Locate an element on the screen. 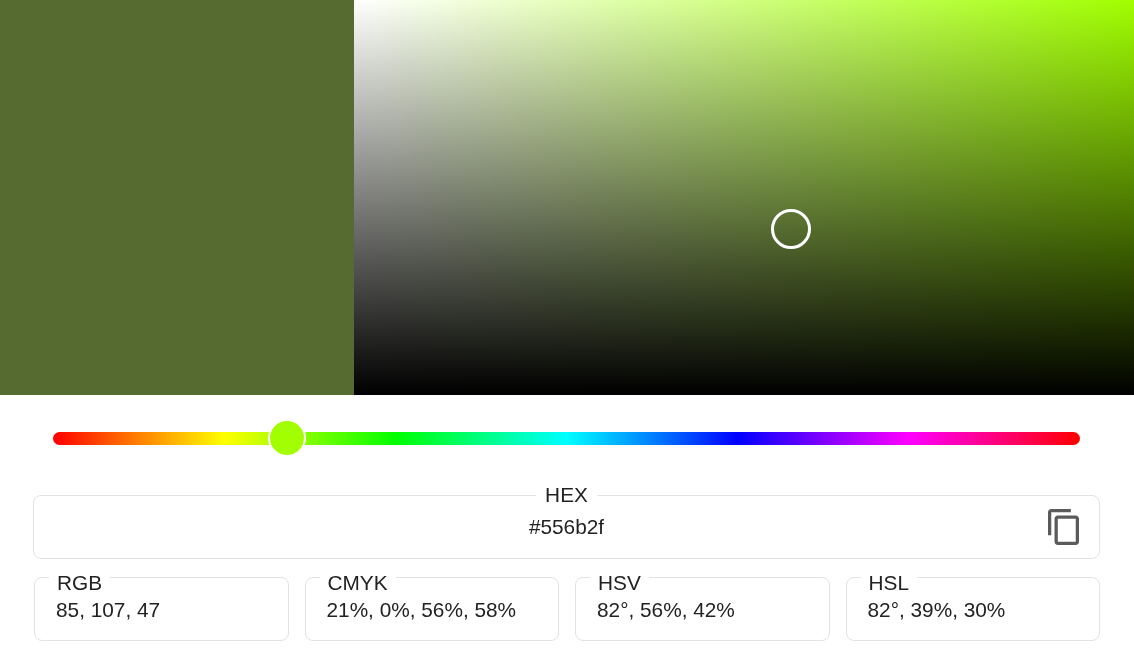 This screenshot has width=1134, height=666. copy-icon is located at coordinates (1063, 527).